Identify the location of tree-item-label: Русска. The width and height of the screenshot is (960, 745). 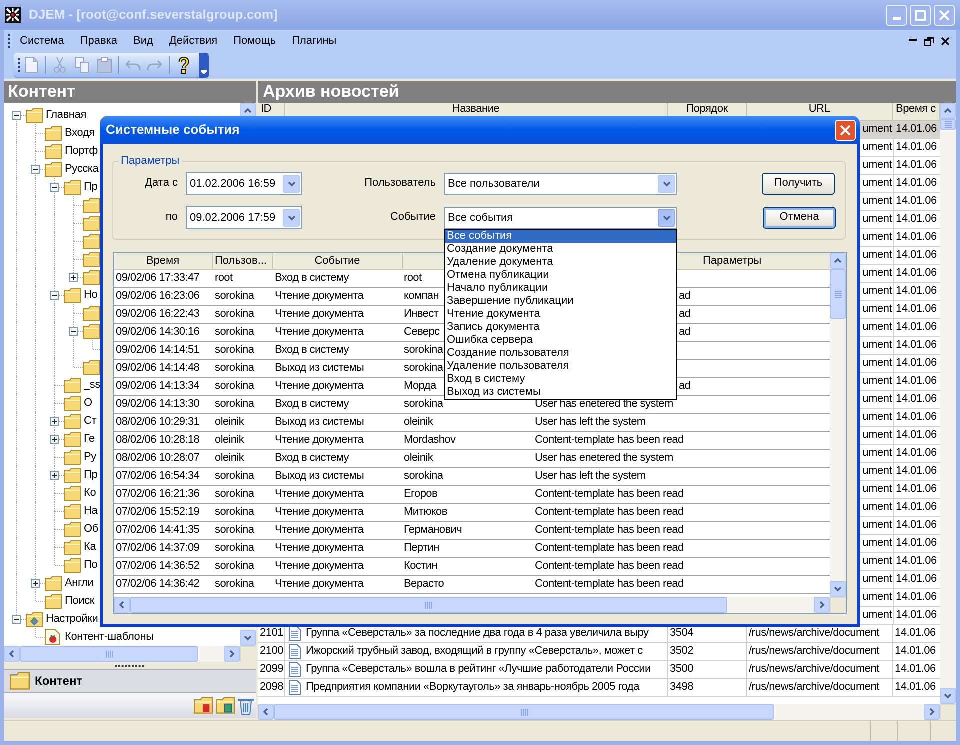
(82, 169).